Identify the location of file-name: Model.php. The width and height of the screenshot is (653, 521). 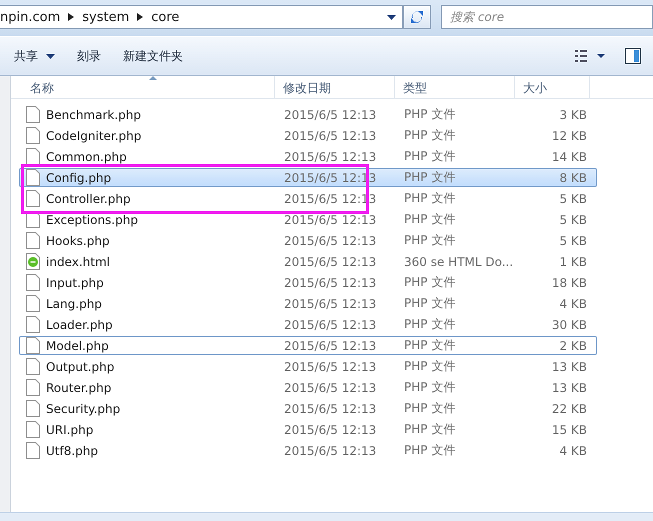
(77, 345).